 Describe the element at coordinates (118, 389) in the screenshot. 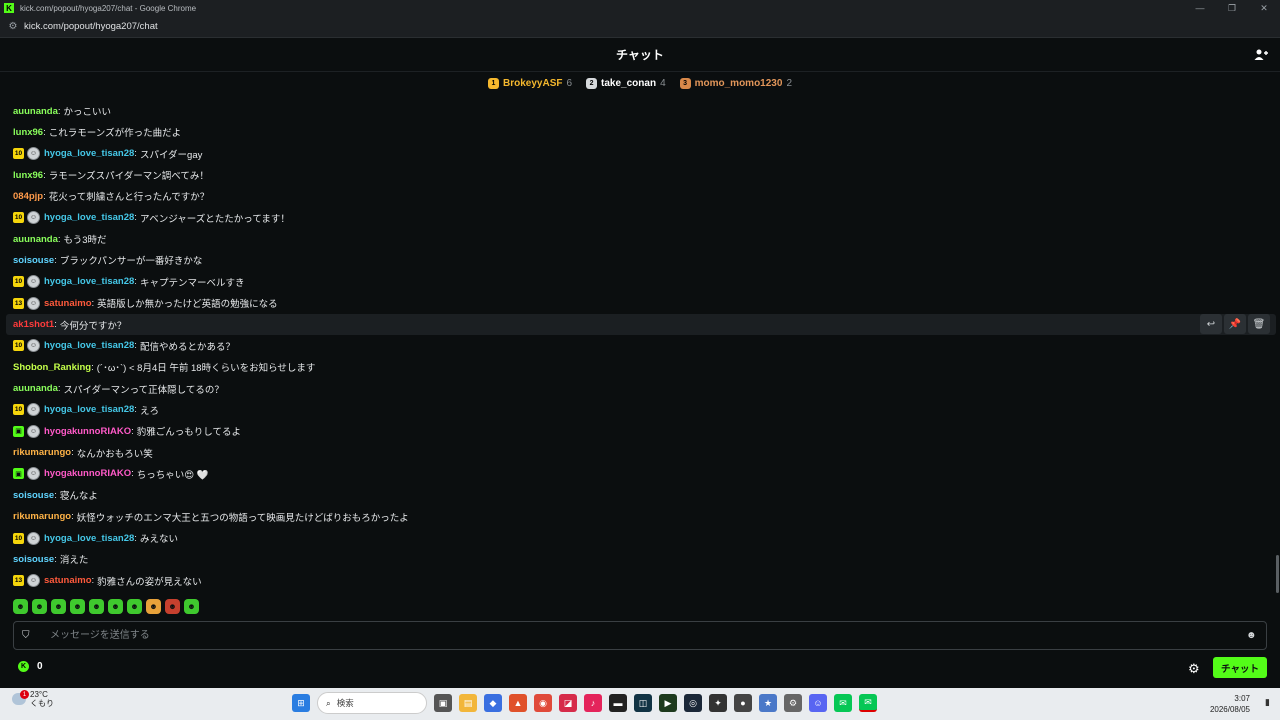

I see `chat-message: auunanda: スパイダーマンって正体隠してるの？` at that location.